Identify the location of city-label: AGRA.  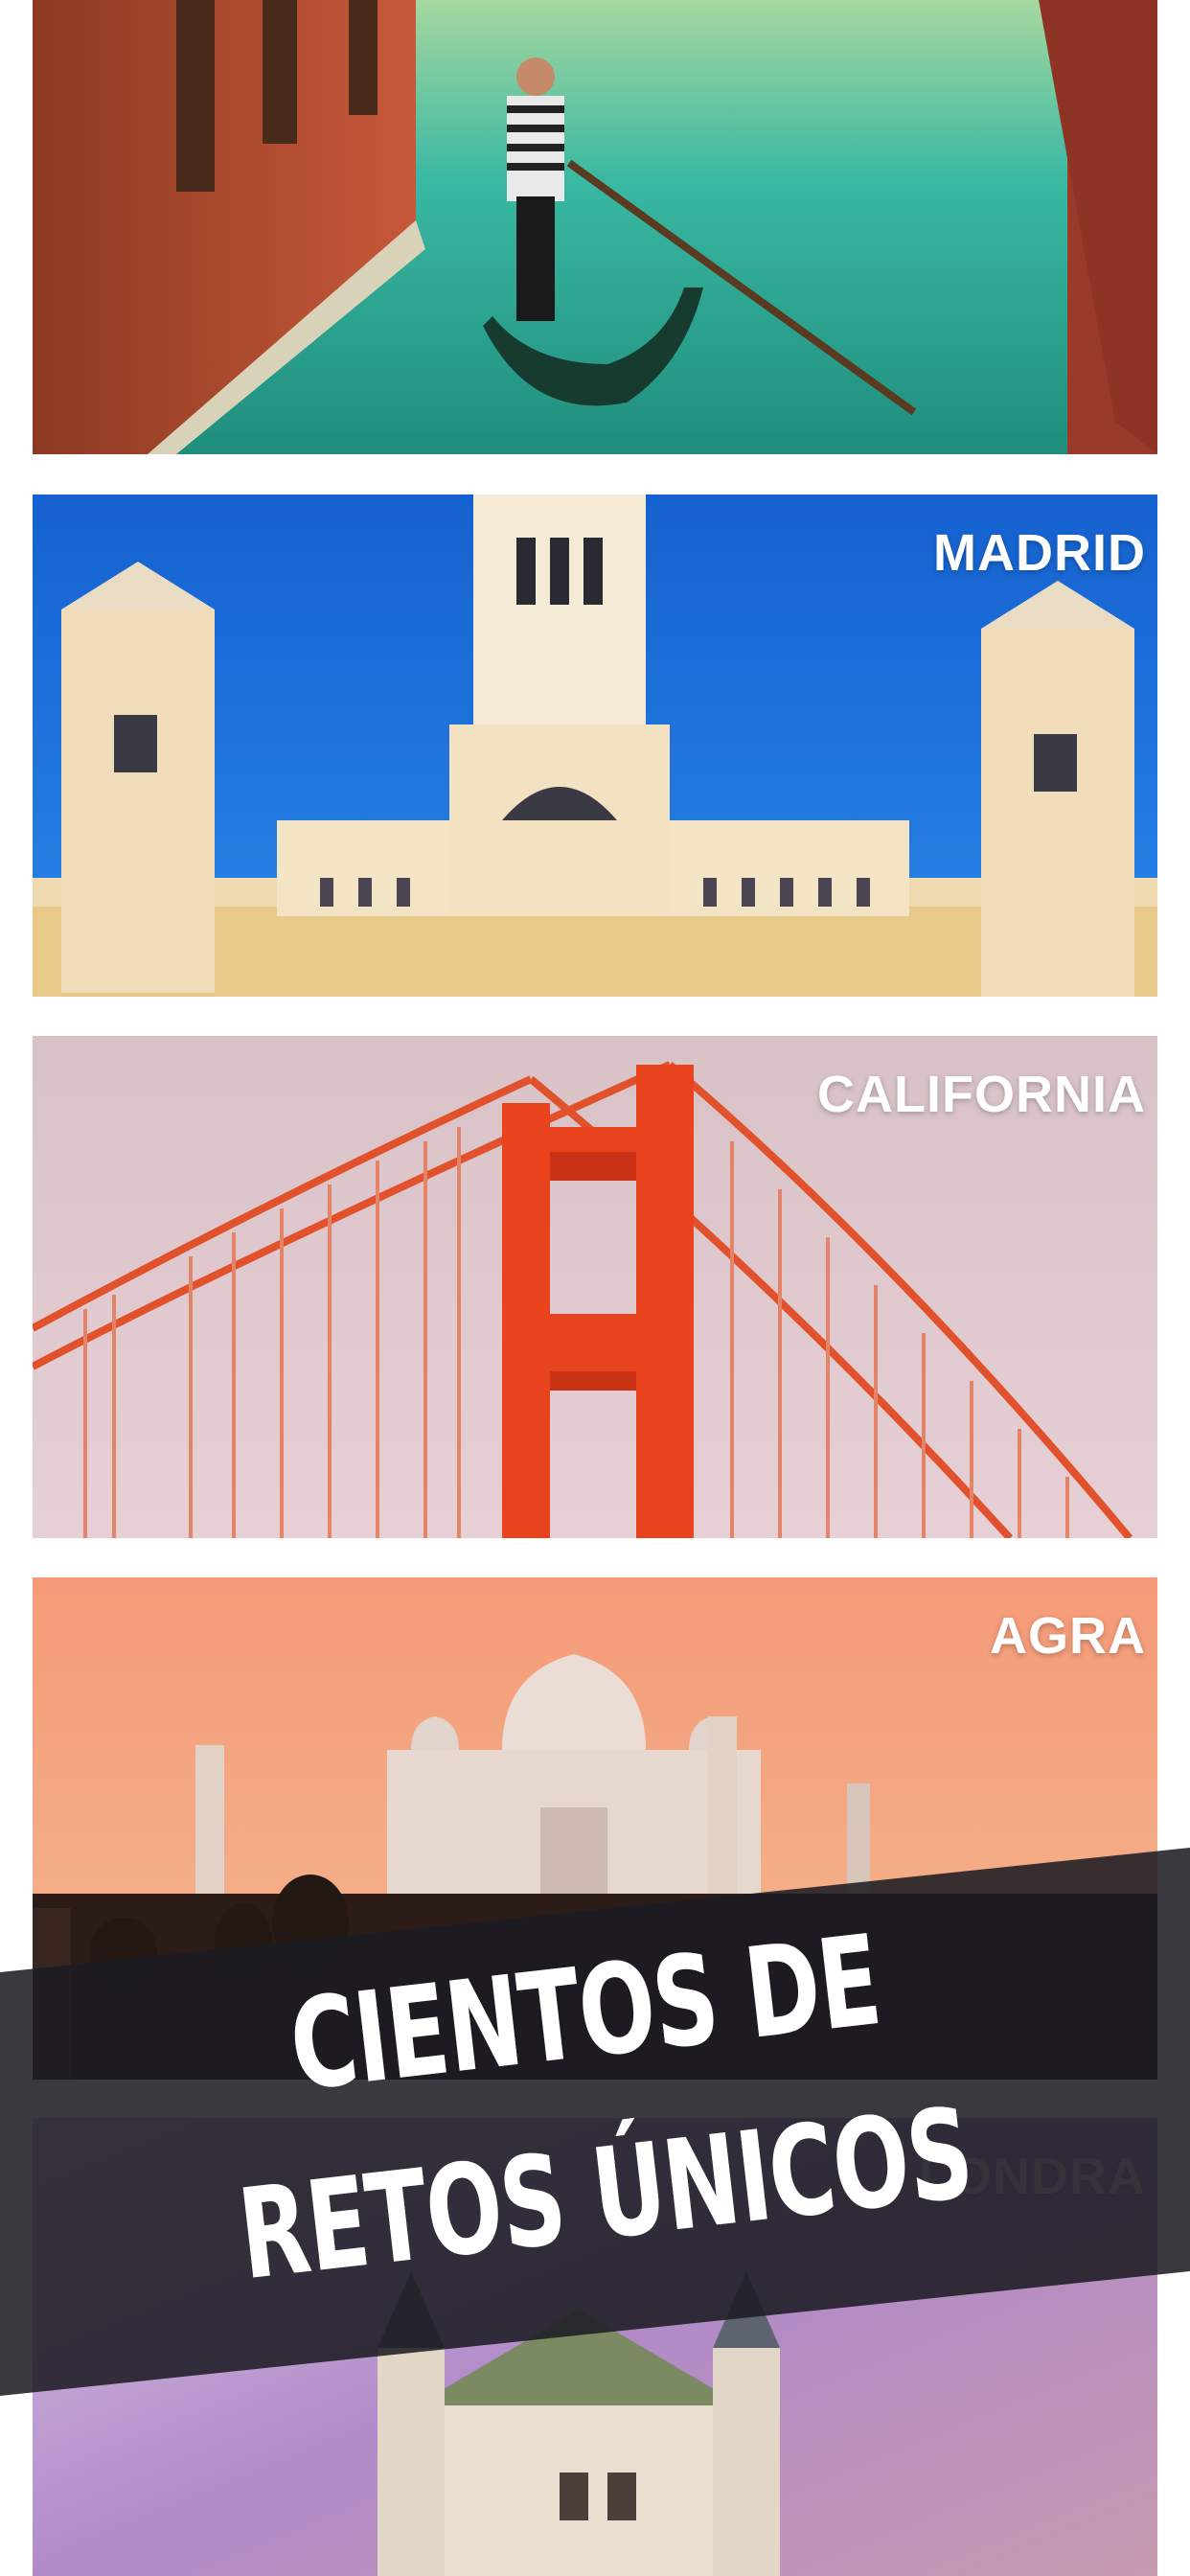
(1068, 1636).